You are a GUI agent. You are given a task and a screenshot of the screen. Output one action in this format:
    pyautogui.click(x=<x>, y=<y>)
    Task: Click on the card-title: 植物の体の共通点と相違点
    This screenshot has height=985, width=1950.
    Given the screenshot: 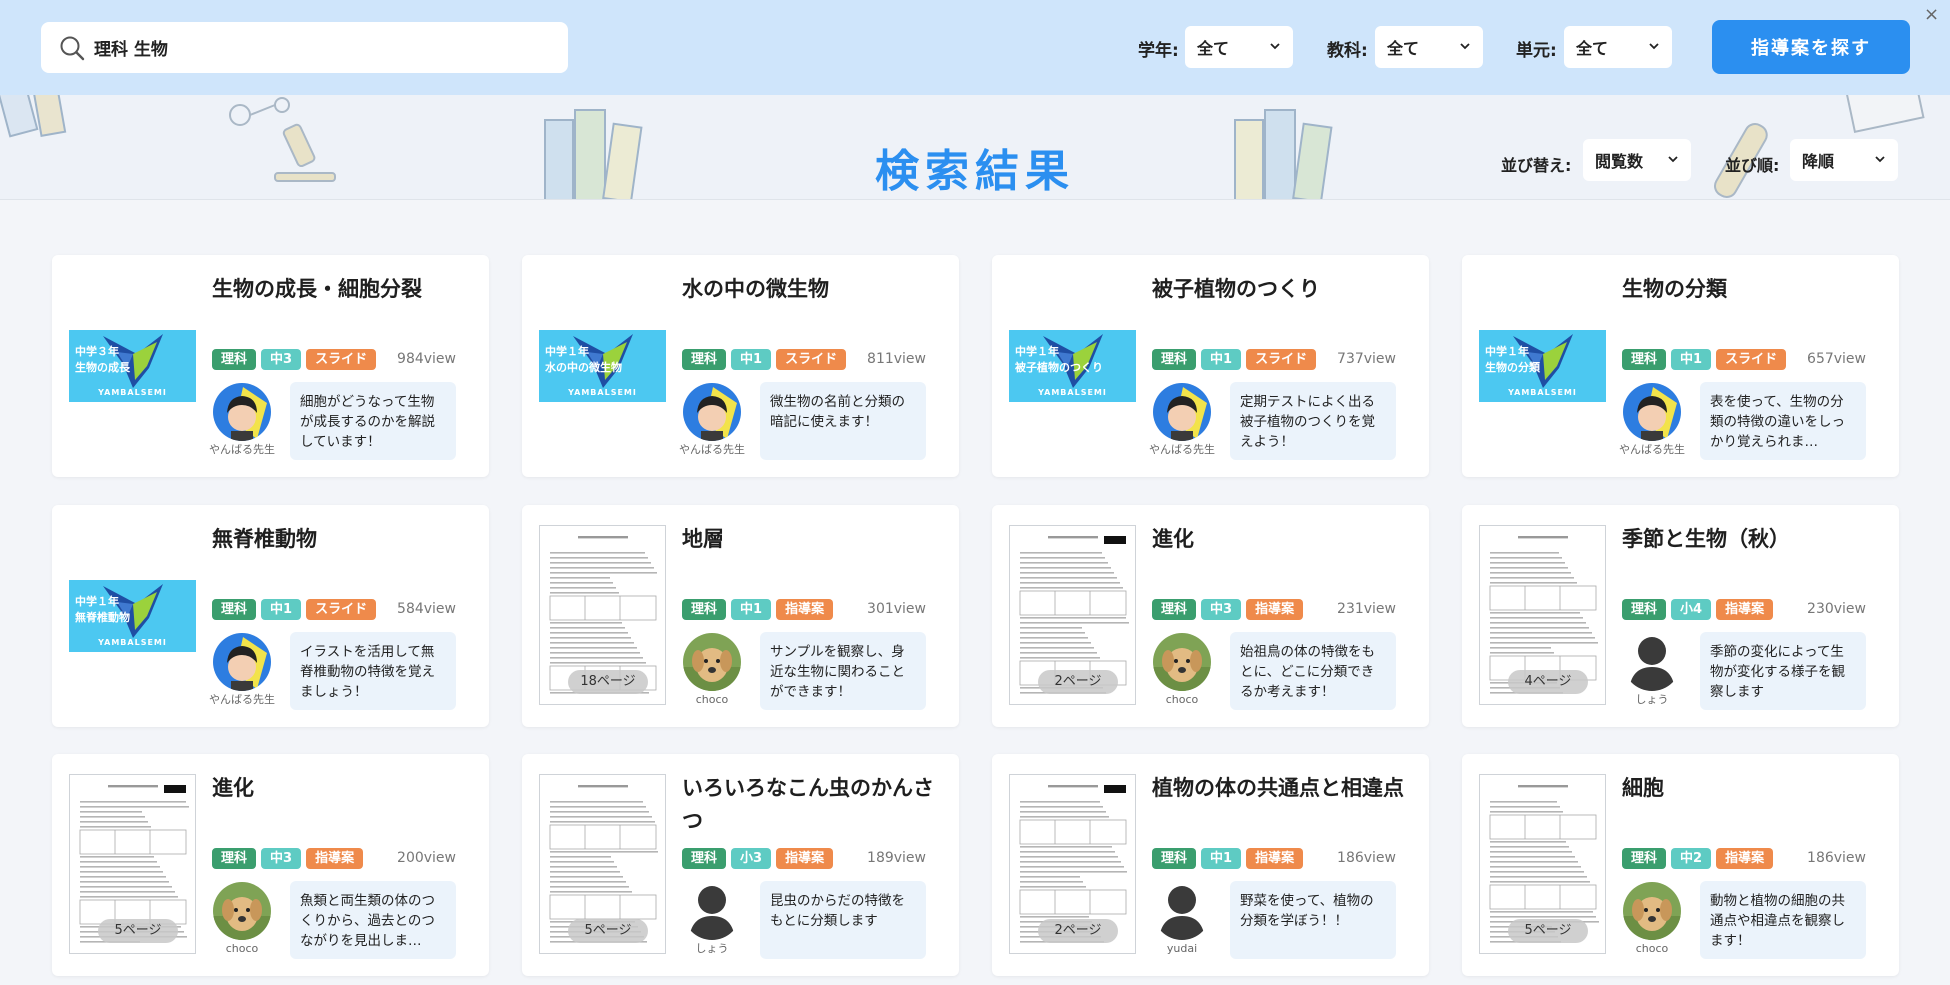 What is the action you would take?
    pyautogui.click(x=1283, y=788)
    